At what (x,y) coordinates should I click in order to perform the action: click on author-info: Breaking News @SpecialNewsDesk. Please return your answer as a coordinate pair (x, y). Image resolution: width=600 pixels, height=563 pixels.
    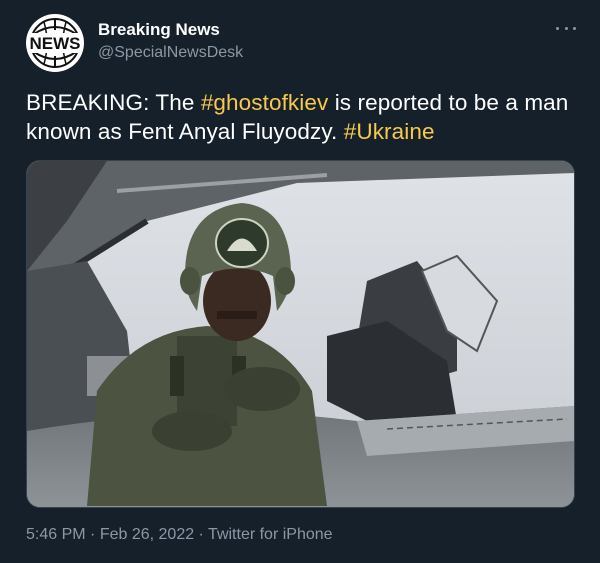
    Looking at the image, I should click on (170, 42).